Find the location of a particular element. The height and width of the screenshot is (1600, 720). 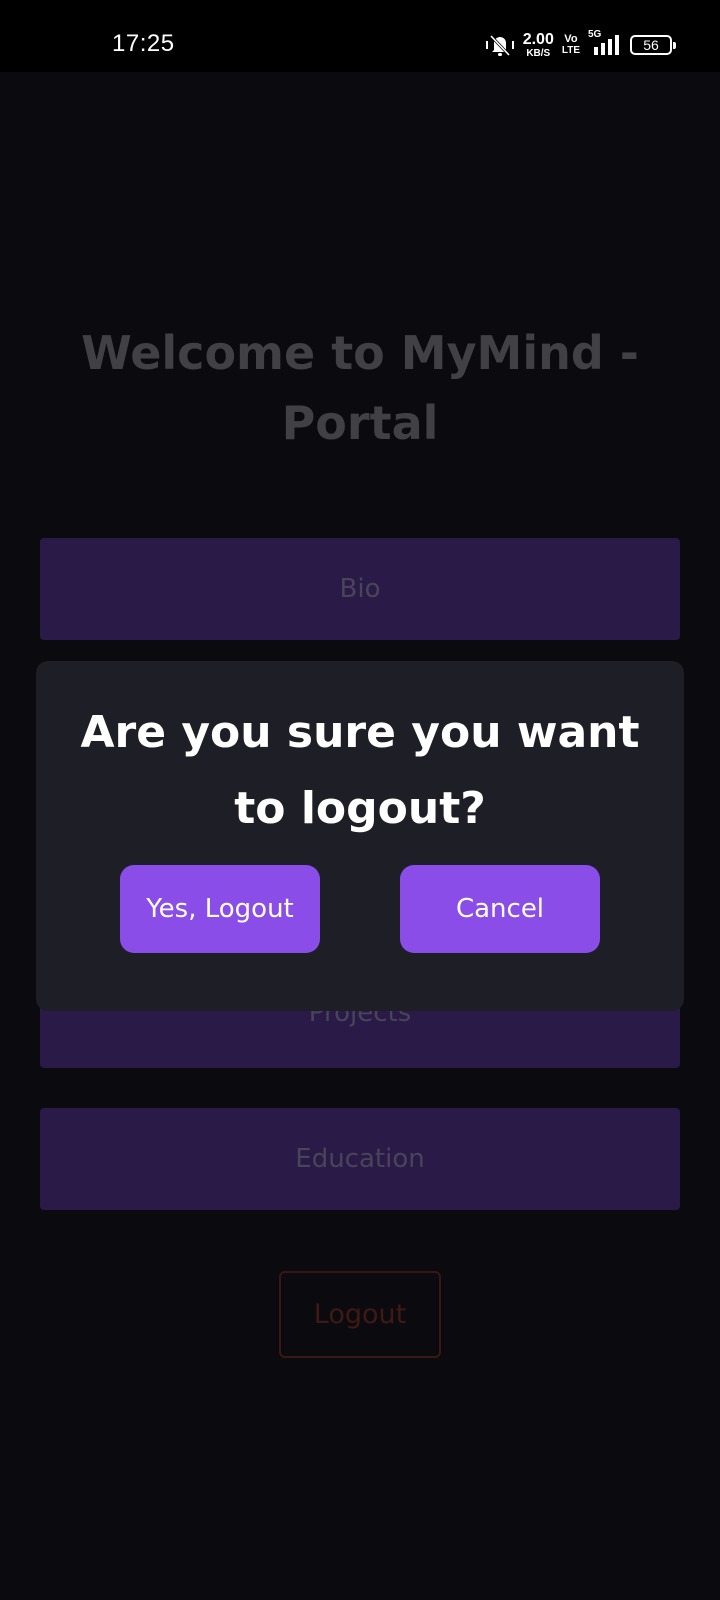

volte-indicator: Vo LTE is located at coordinates (571, 45).